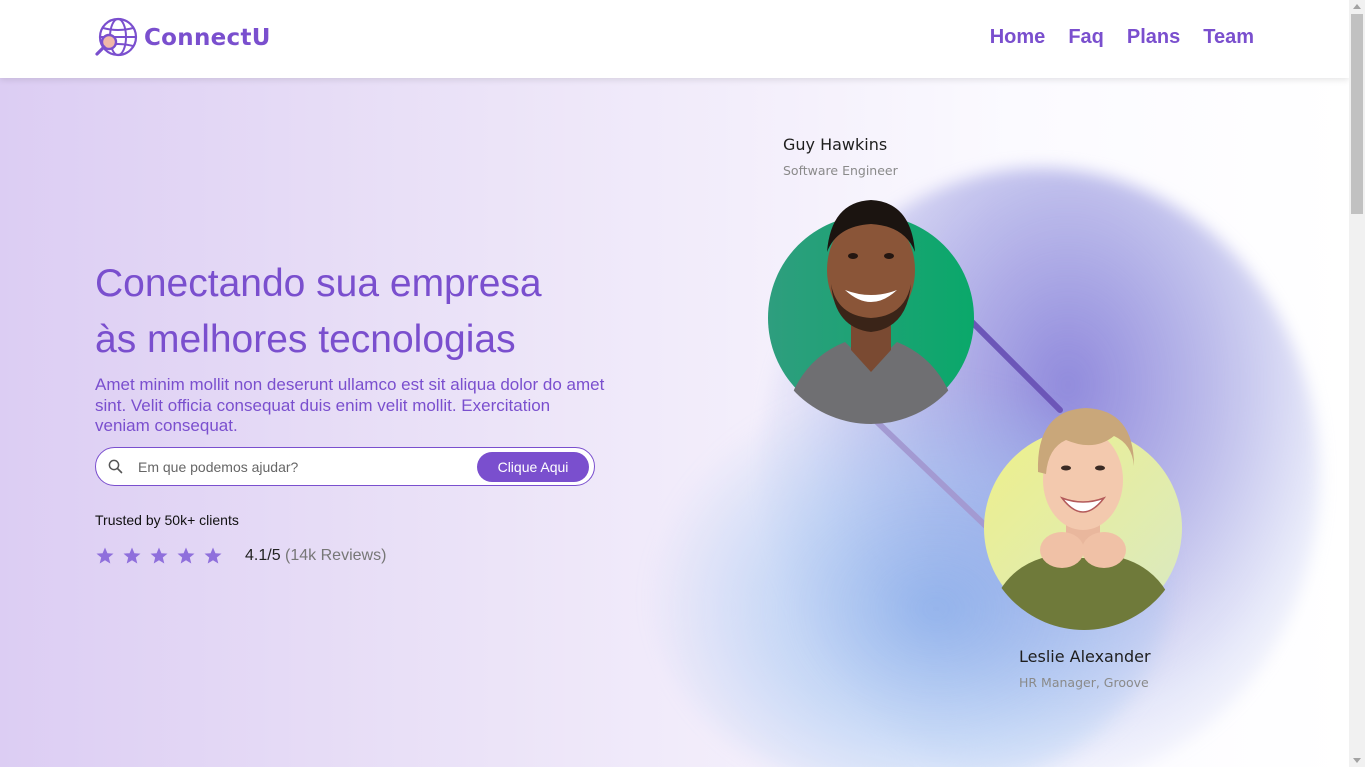 This screenshot has height=767, width=1365. Describe the element at coordinates (1122, 37) in the screenshot. I see `main-nav: Home Faq Plans Team` at that location.